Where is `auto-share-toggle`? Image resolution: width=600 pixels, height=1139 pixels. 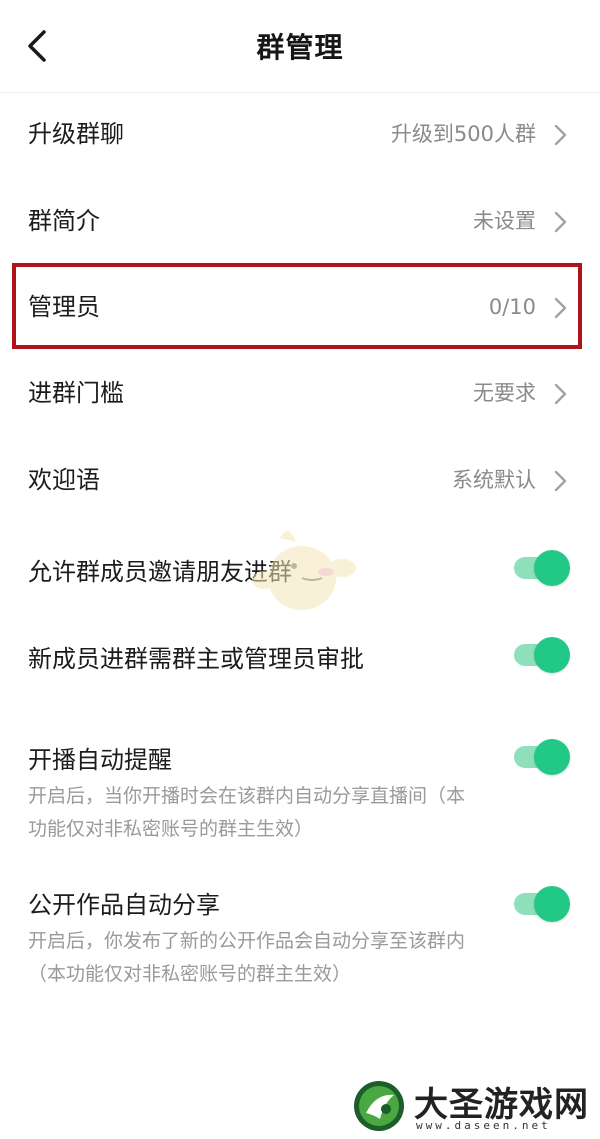 auto-share-toggle is located at coordinates (542, 904).